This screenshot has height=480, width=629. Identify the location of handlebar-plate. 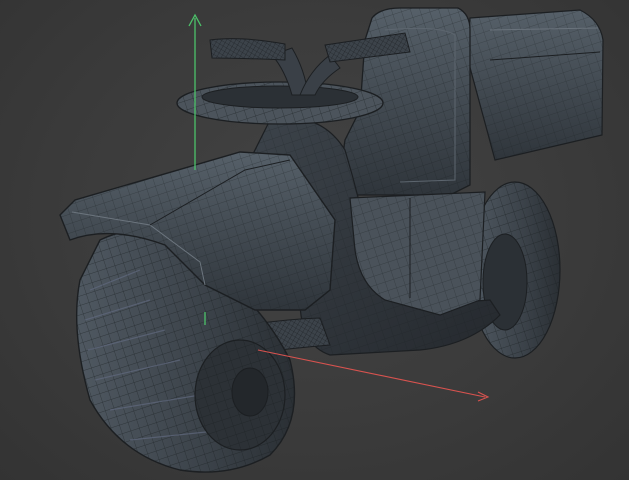
(280, 103).